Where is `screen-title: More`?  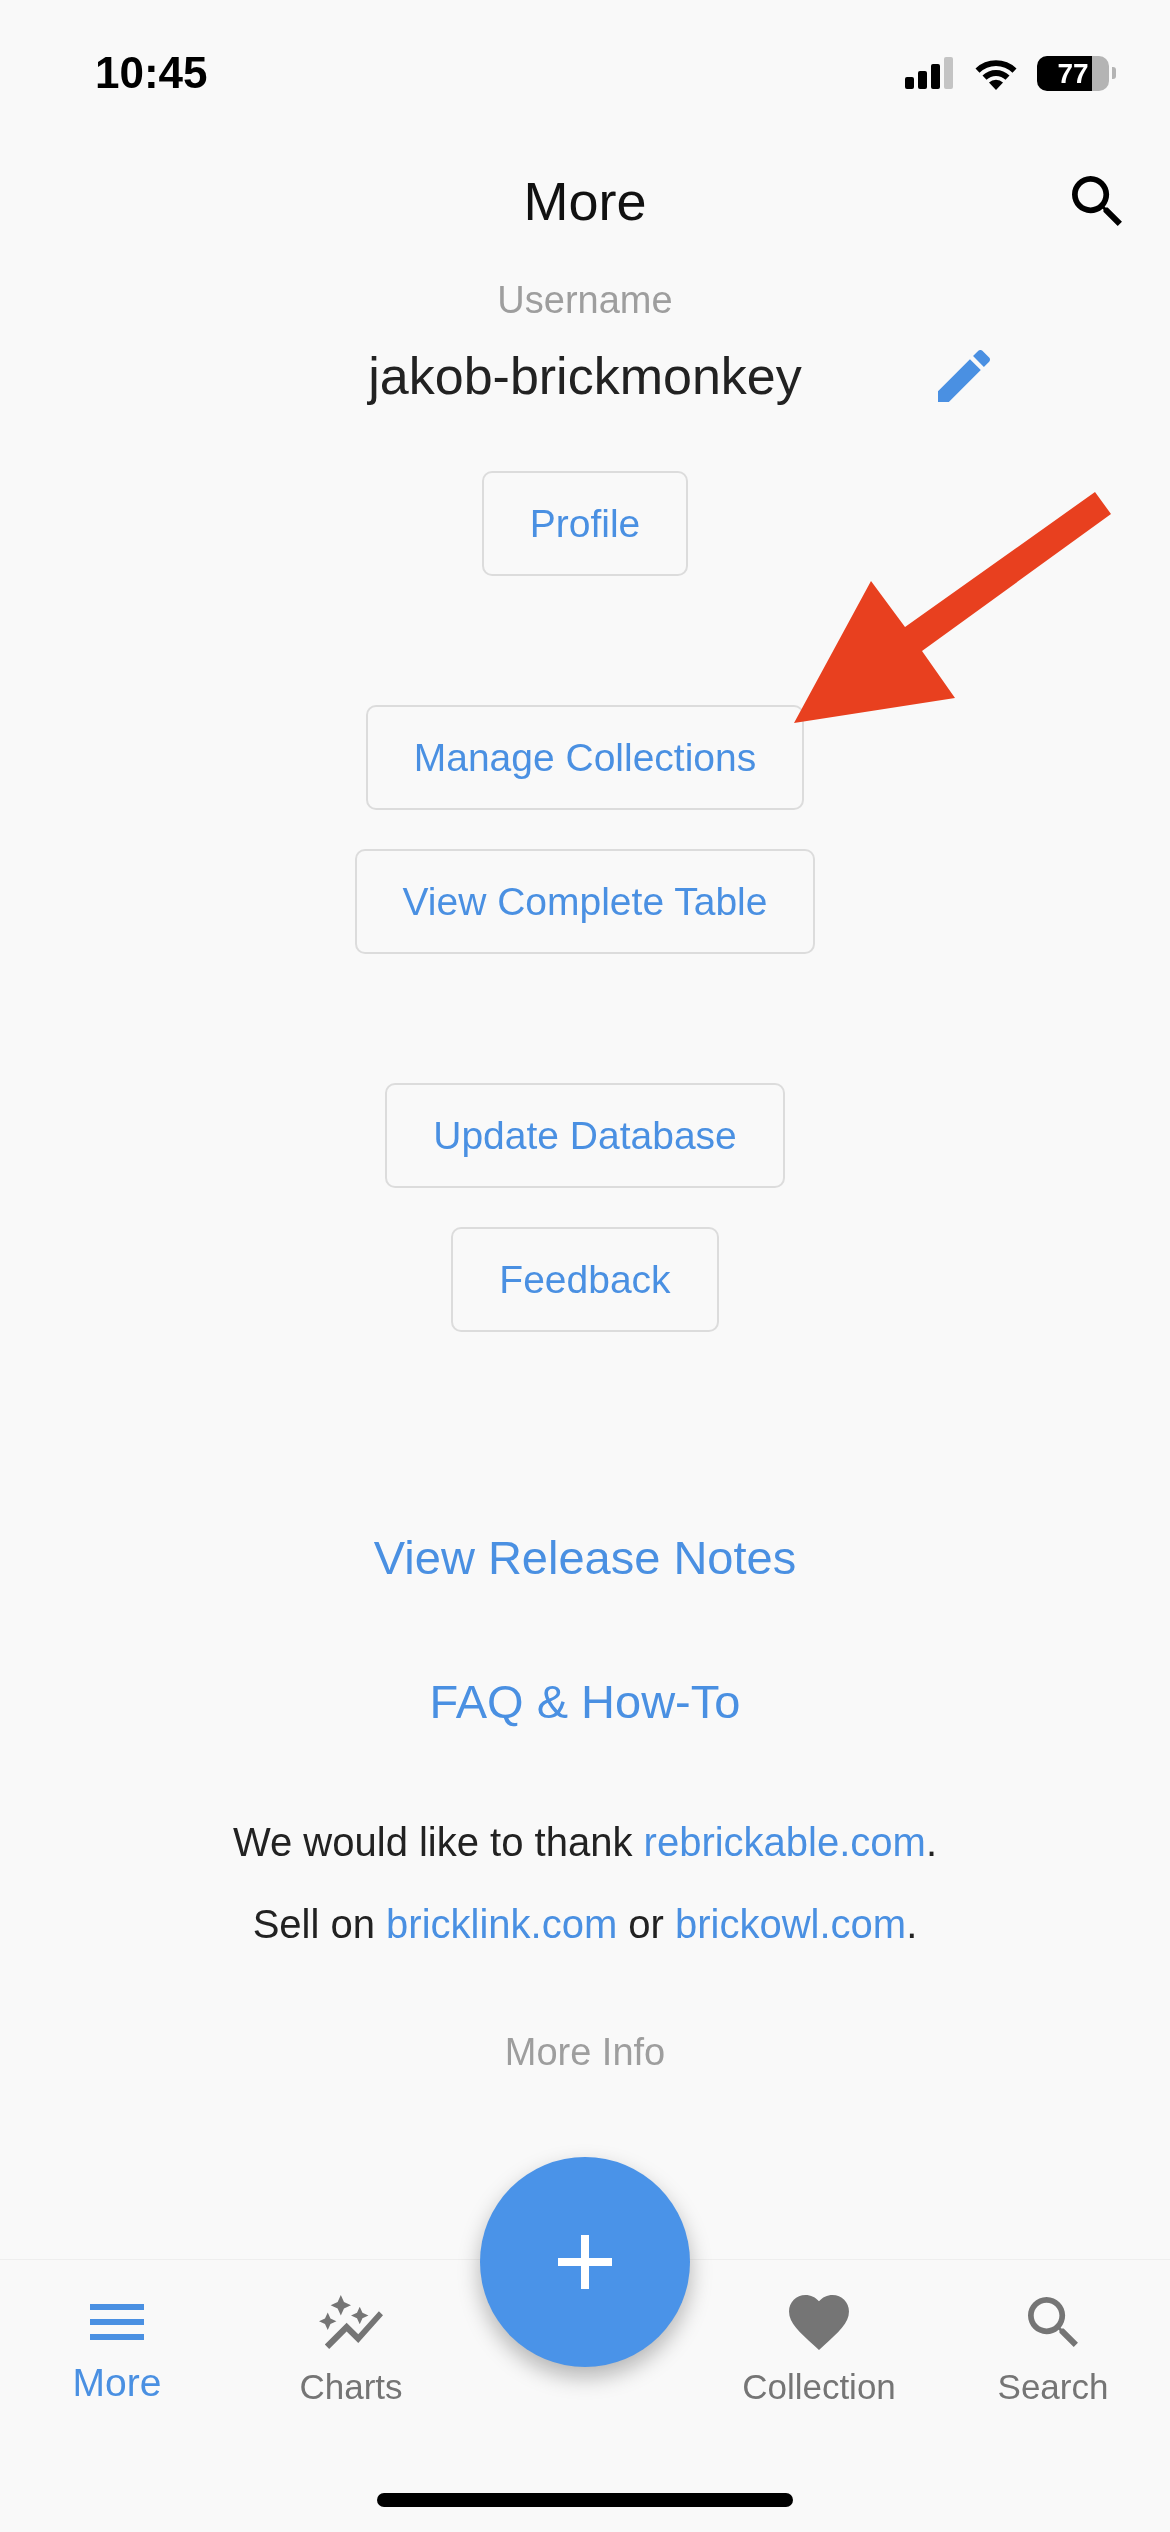
screen-title: More is located at coordinates (585, 201).